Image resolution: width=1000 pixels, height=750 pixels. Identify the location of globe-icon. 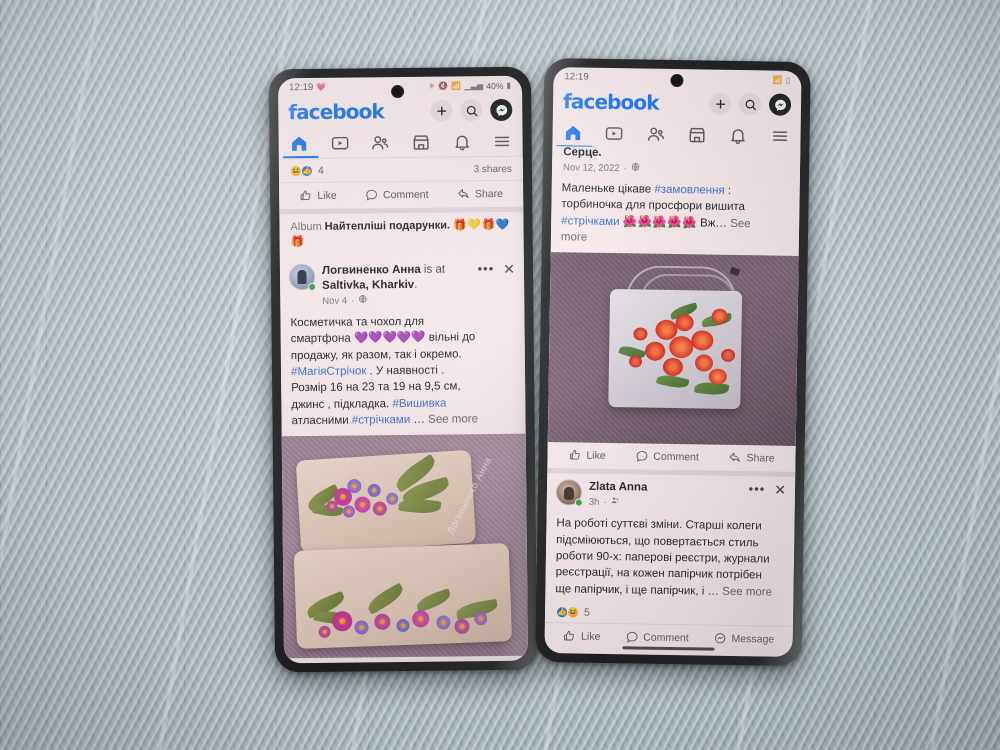
(635, 168).